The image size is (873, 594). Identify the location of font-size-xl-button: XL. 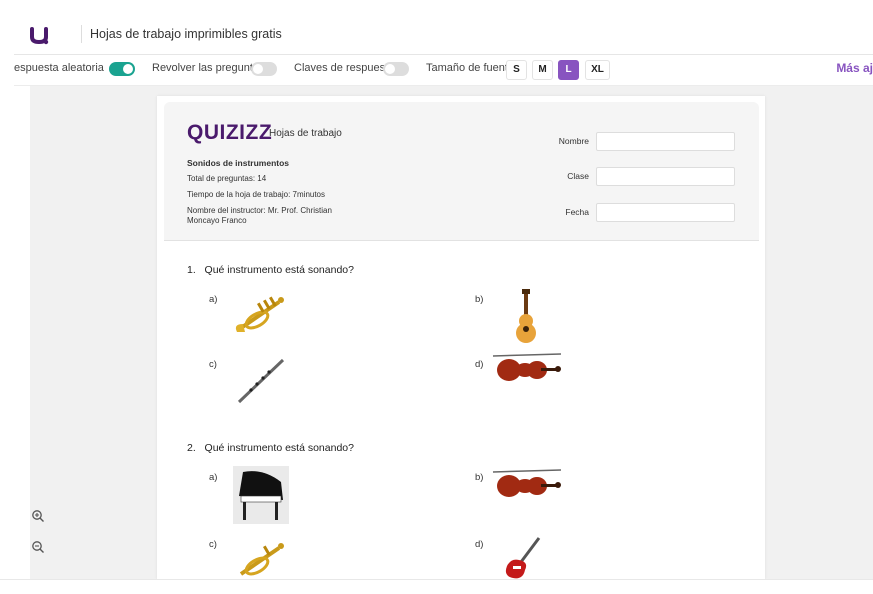
(597, 70).